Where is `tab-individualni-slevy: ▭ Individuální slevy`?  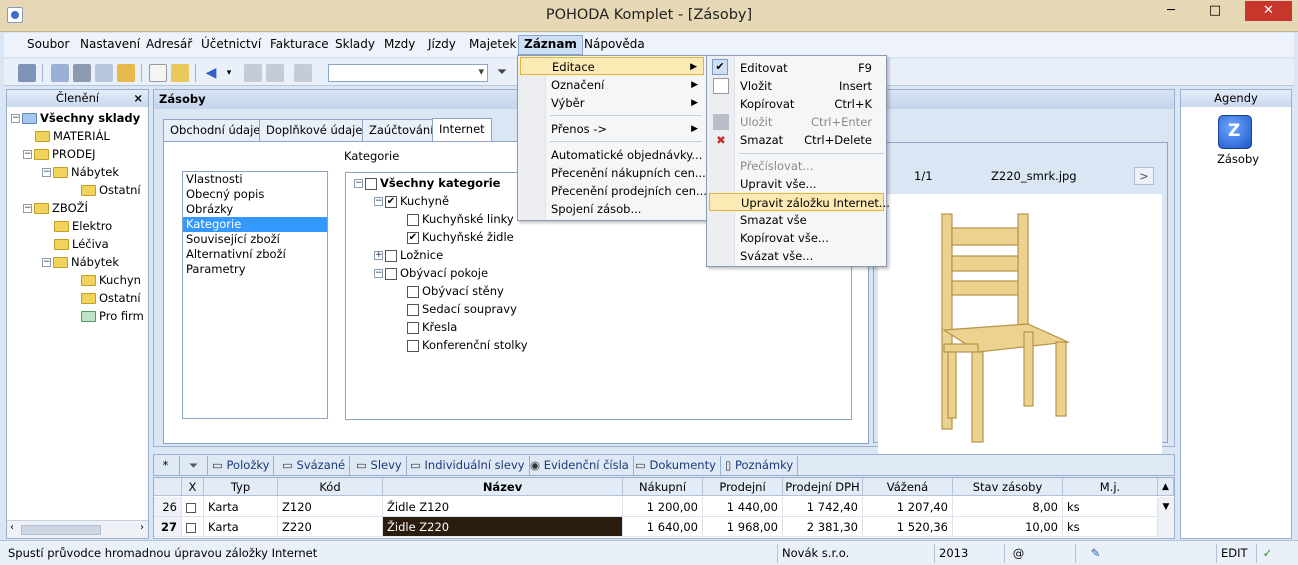
tab-individualni-slevy: ▭ Individuální slevy is located at coordinates (469, 465).